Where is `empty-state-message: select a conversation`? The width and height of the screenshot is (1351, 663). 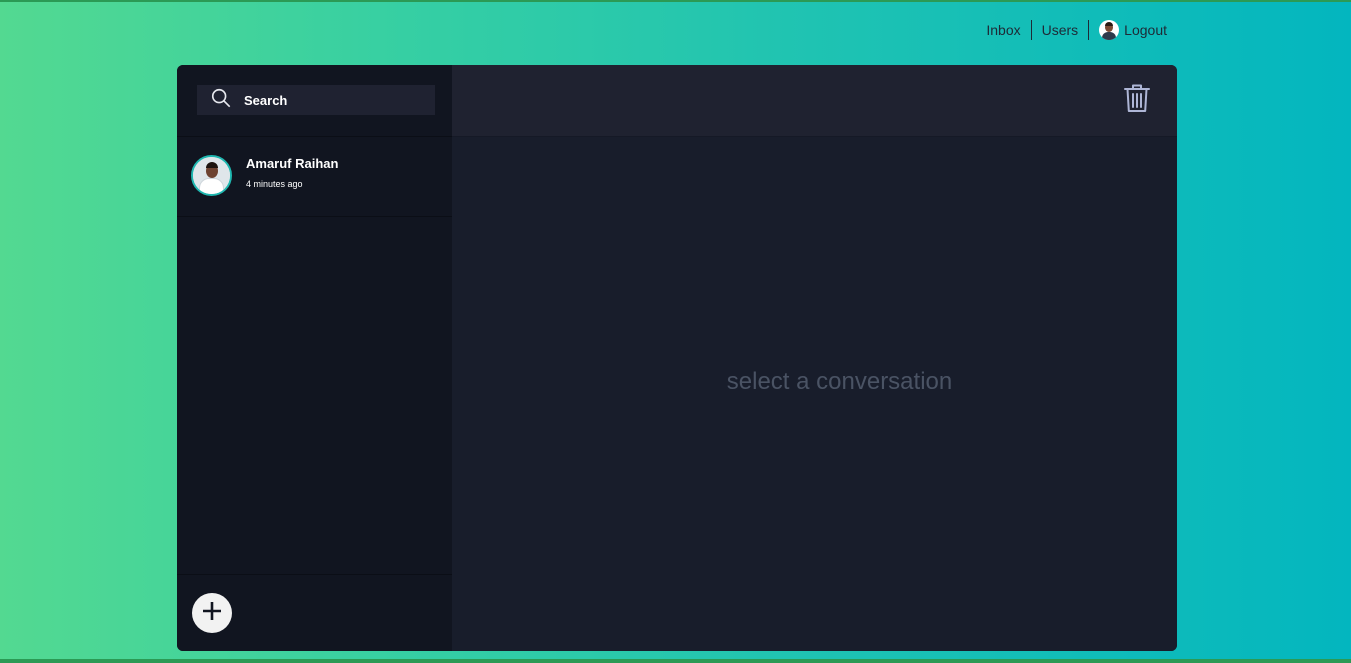
empty-state-message: select a conversation is located at coordinates (839, 381).